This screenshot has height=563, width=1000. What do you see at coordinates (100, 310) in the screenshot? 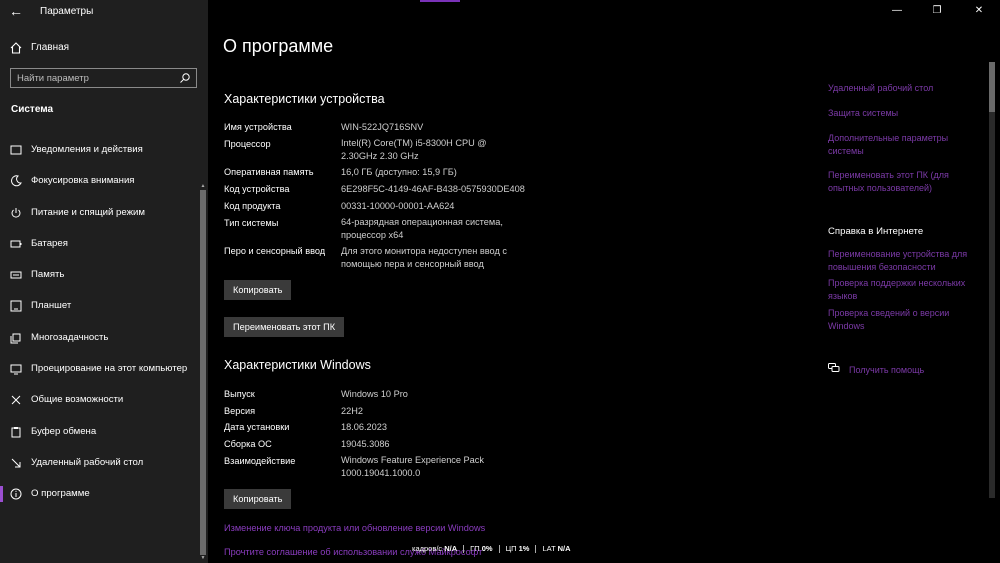
I see `sidebar-item-tablet: Планшет` at bounding box center [100, 310].